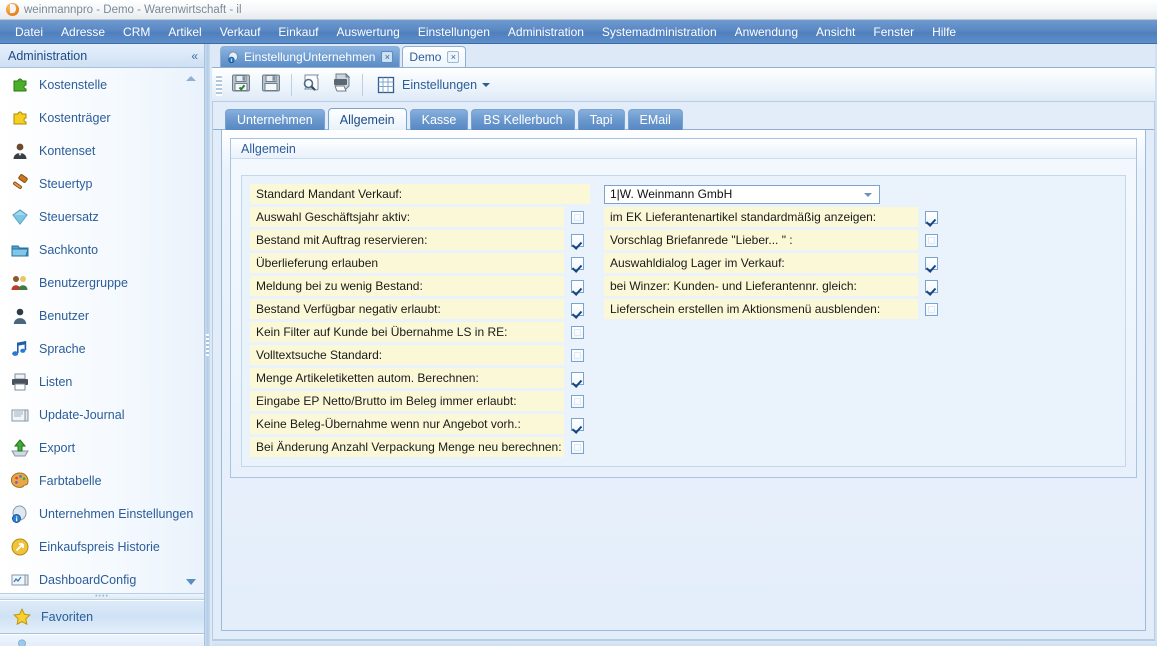 The height and width of the screenshot is (646, 1157). What do you see at coordinates (577, 332) in the screenshot?
I see `checkbox-kein-filter-auf-kunde` at bounding box center [577, 332].